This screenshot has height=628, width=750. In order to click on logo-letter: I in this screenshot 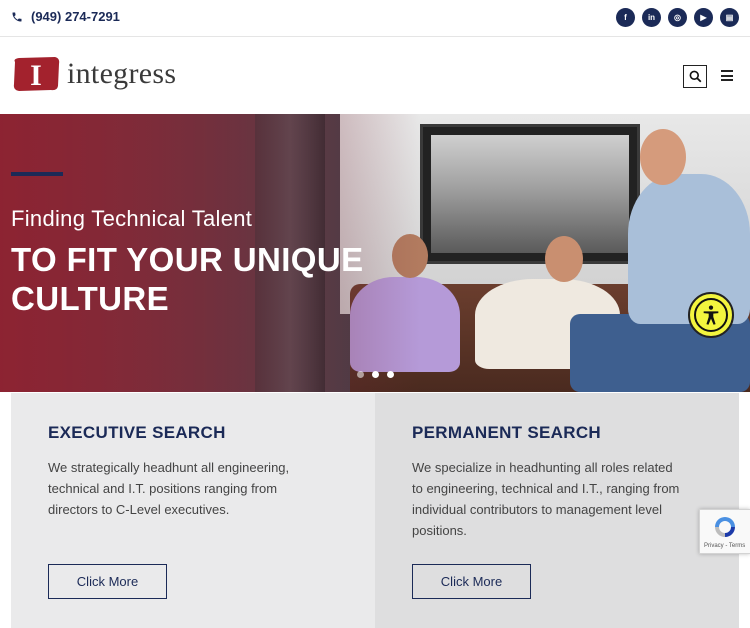, I will do `click(36, 75)`.